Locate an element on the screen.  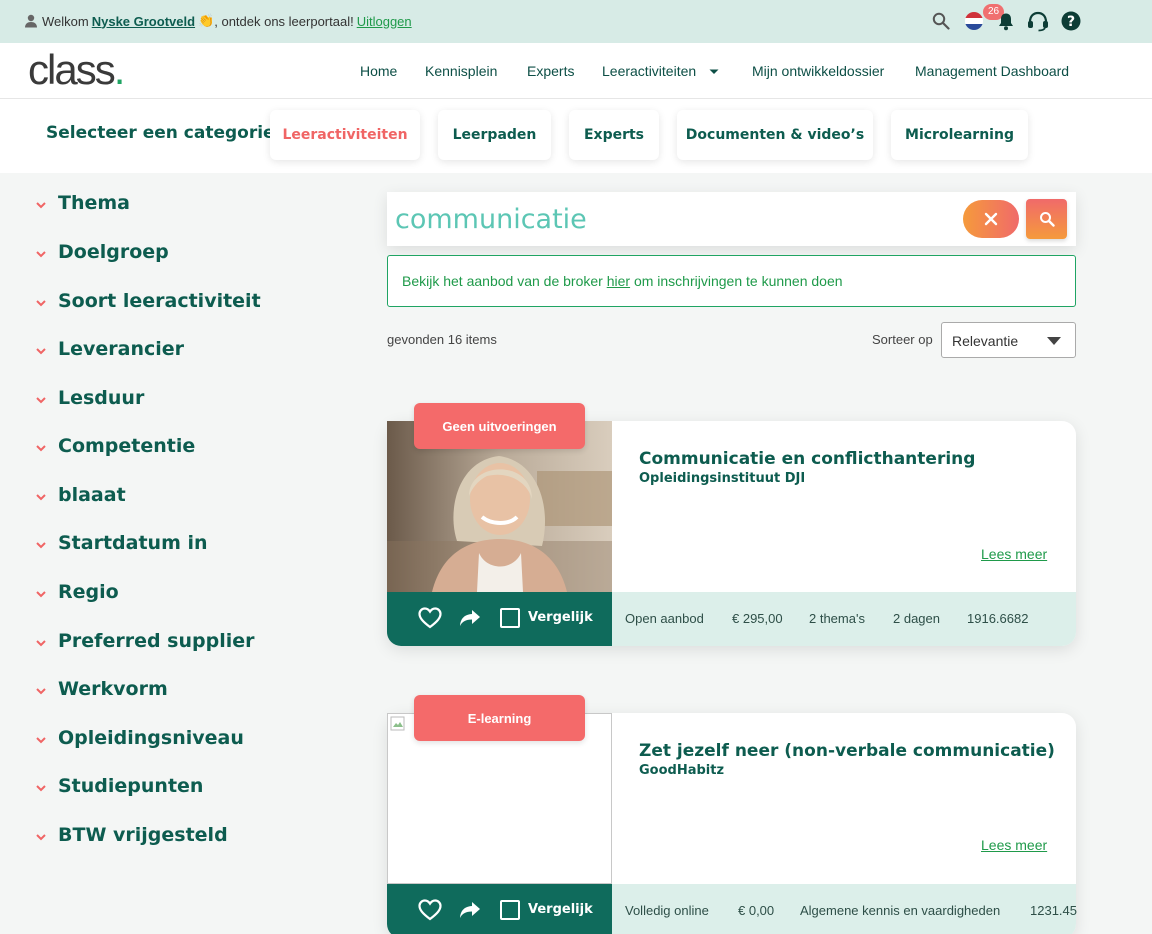
filter-opleidingsniveau: Opleidingsniveau is located at coordinates (139, 738).